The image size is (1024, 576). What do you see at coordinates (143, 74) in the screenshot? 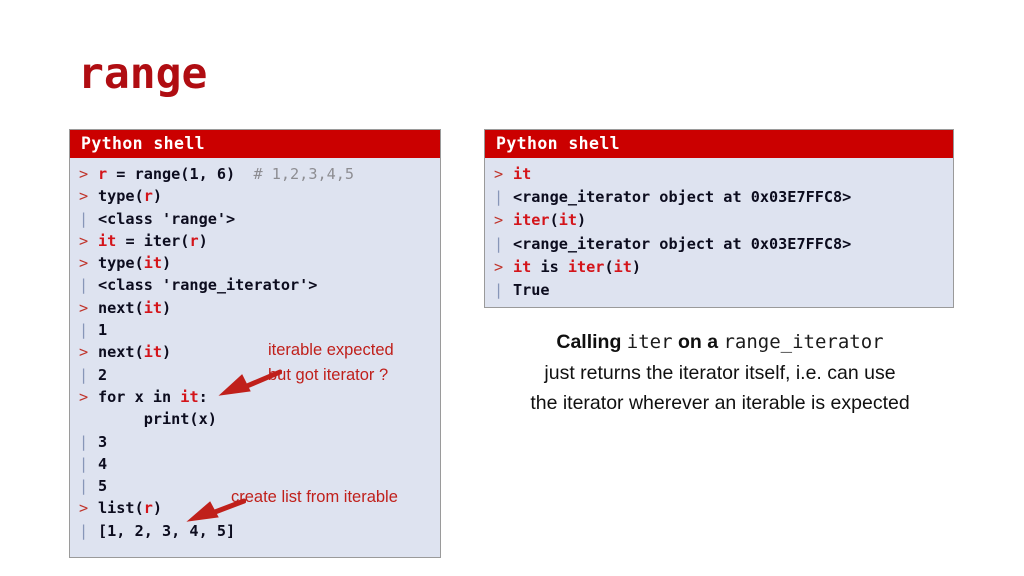
I see `page-title: range` at bounding box center [143, 74].